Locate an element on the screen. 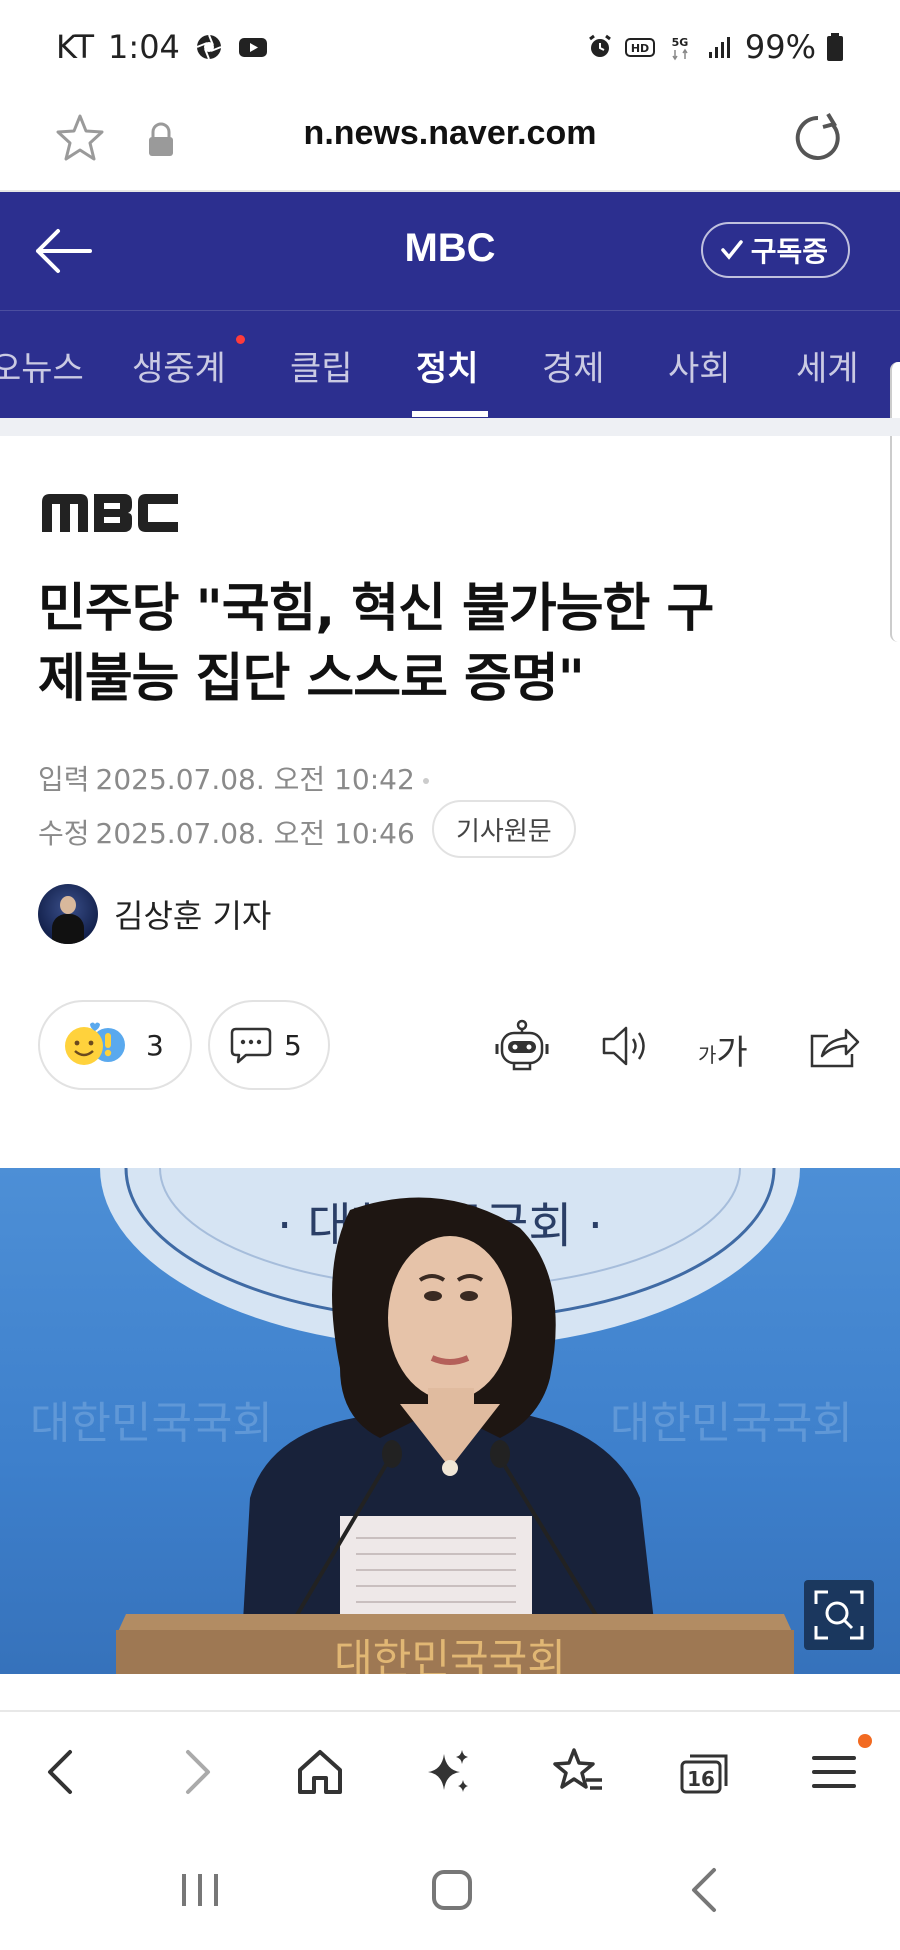 Image resolution: width=900 pixels, height=1950 pixels. menu-icon is located at coordinates (834, 1772).